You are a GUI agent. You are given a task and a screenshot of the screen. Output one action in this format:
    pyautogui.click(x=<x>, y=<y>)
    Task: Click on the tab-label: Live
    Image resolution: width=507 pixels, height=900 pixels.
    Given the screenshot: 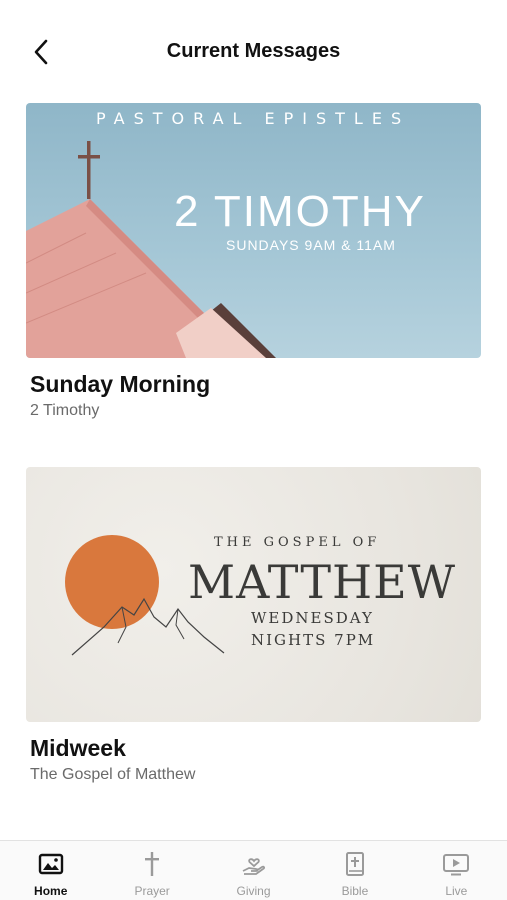 What is the action you would take?
    pyautogui.click(x=456, y=891)
    